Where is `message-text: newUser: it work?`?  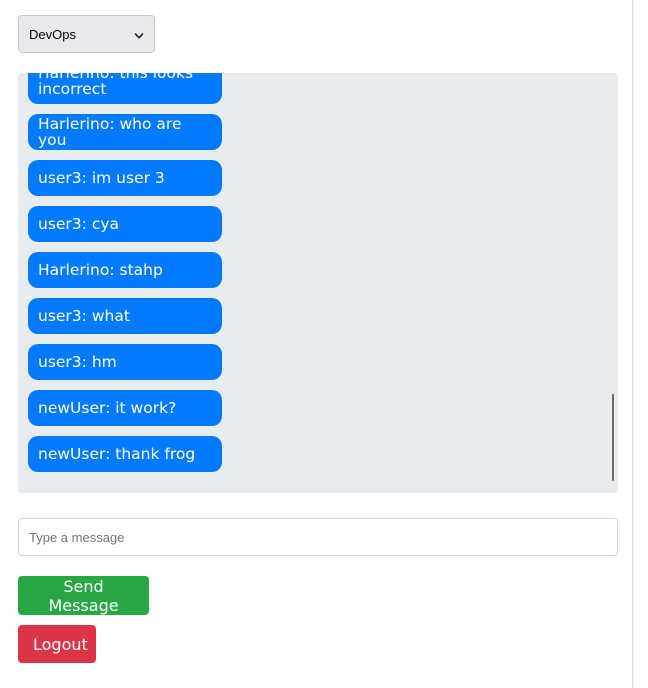 message-text: newUser: it work? is located at coordinates (107, 408).